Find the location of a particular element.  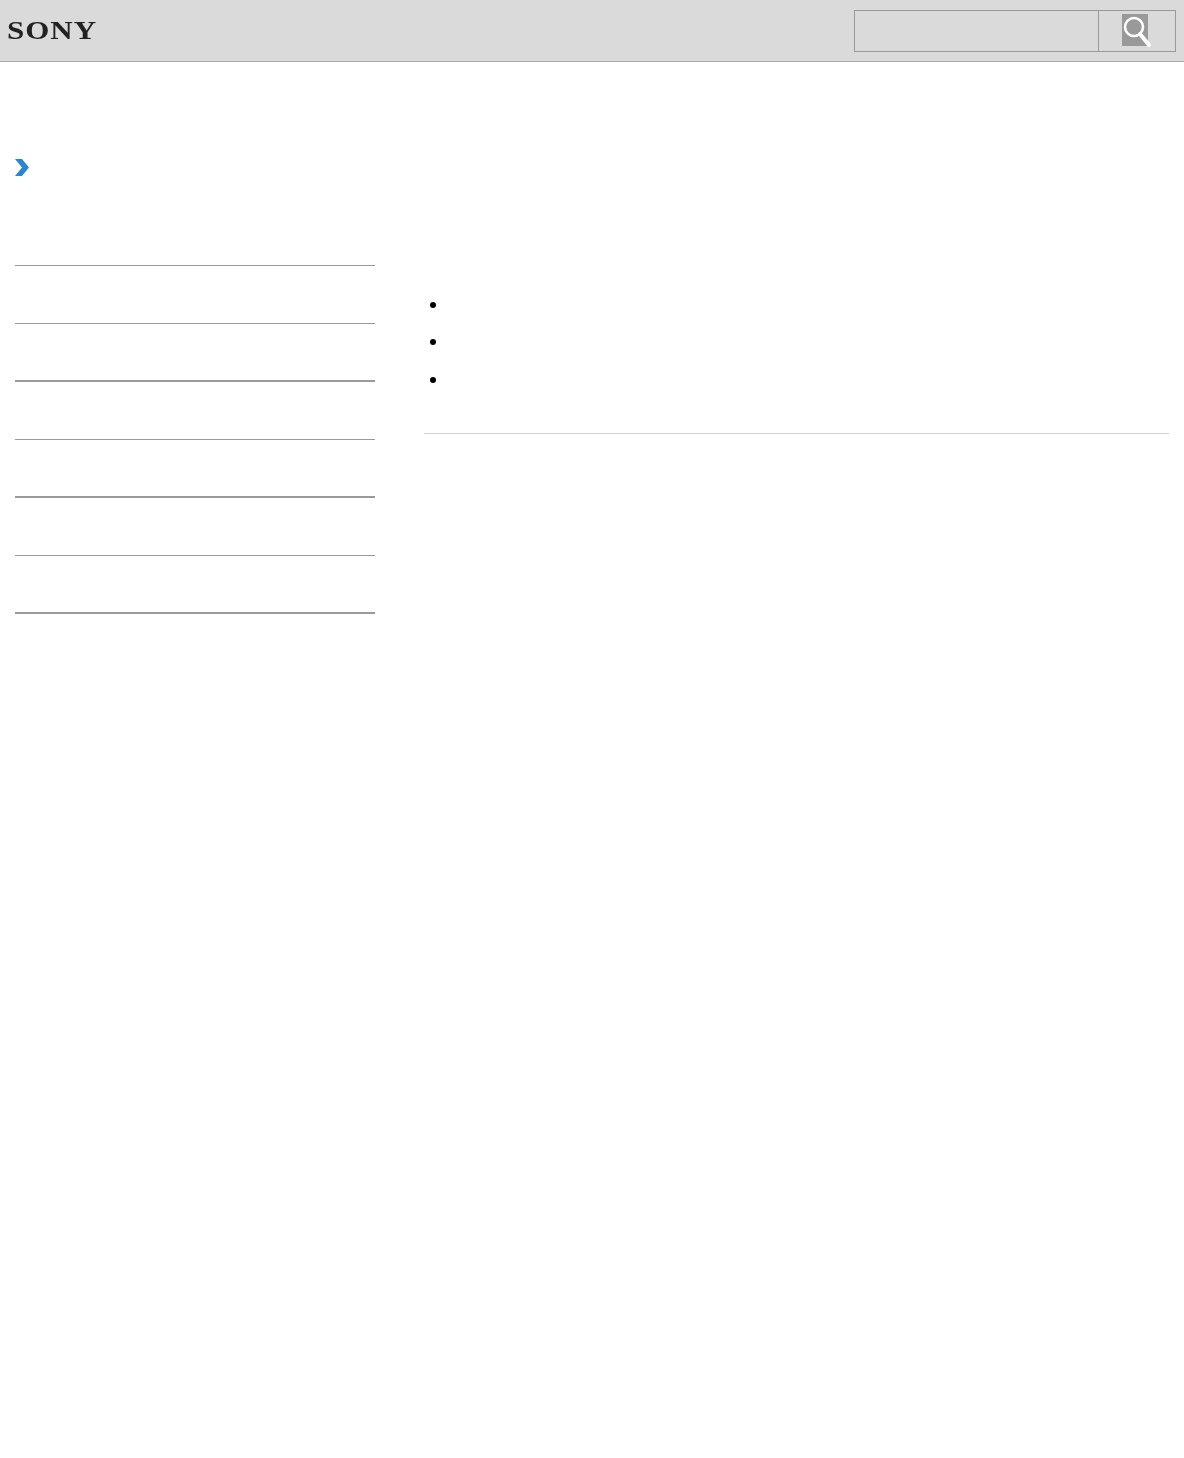

logo: SONY is located at coordinates (52, 30).